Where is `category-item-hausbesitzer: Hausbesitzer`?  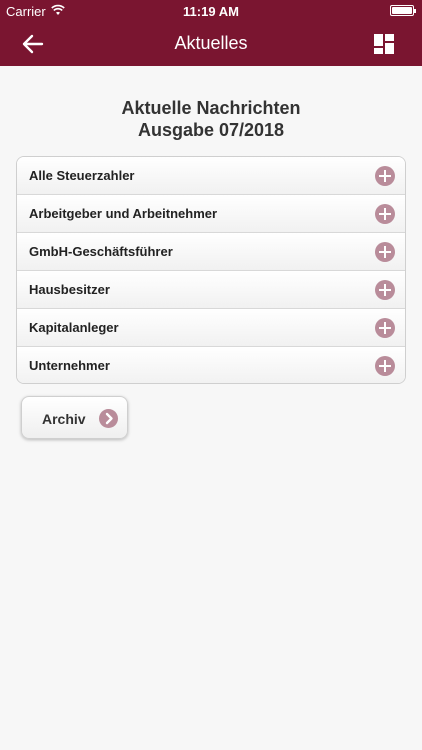
category-item-hausbesitzer: Hausbesitzer is located at coordinates (211, 290).